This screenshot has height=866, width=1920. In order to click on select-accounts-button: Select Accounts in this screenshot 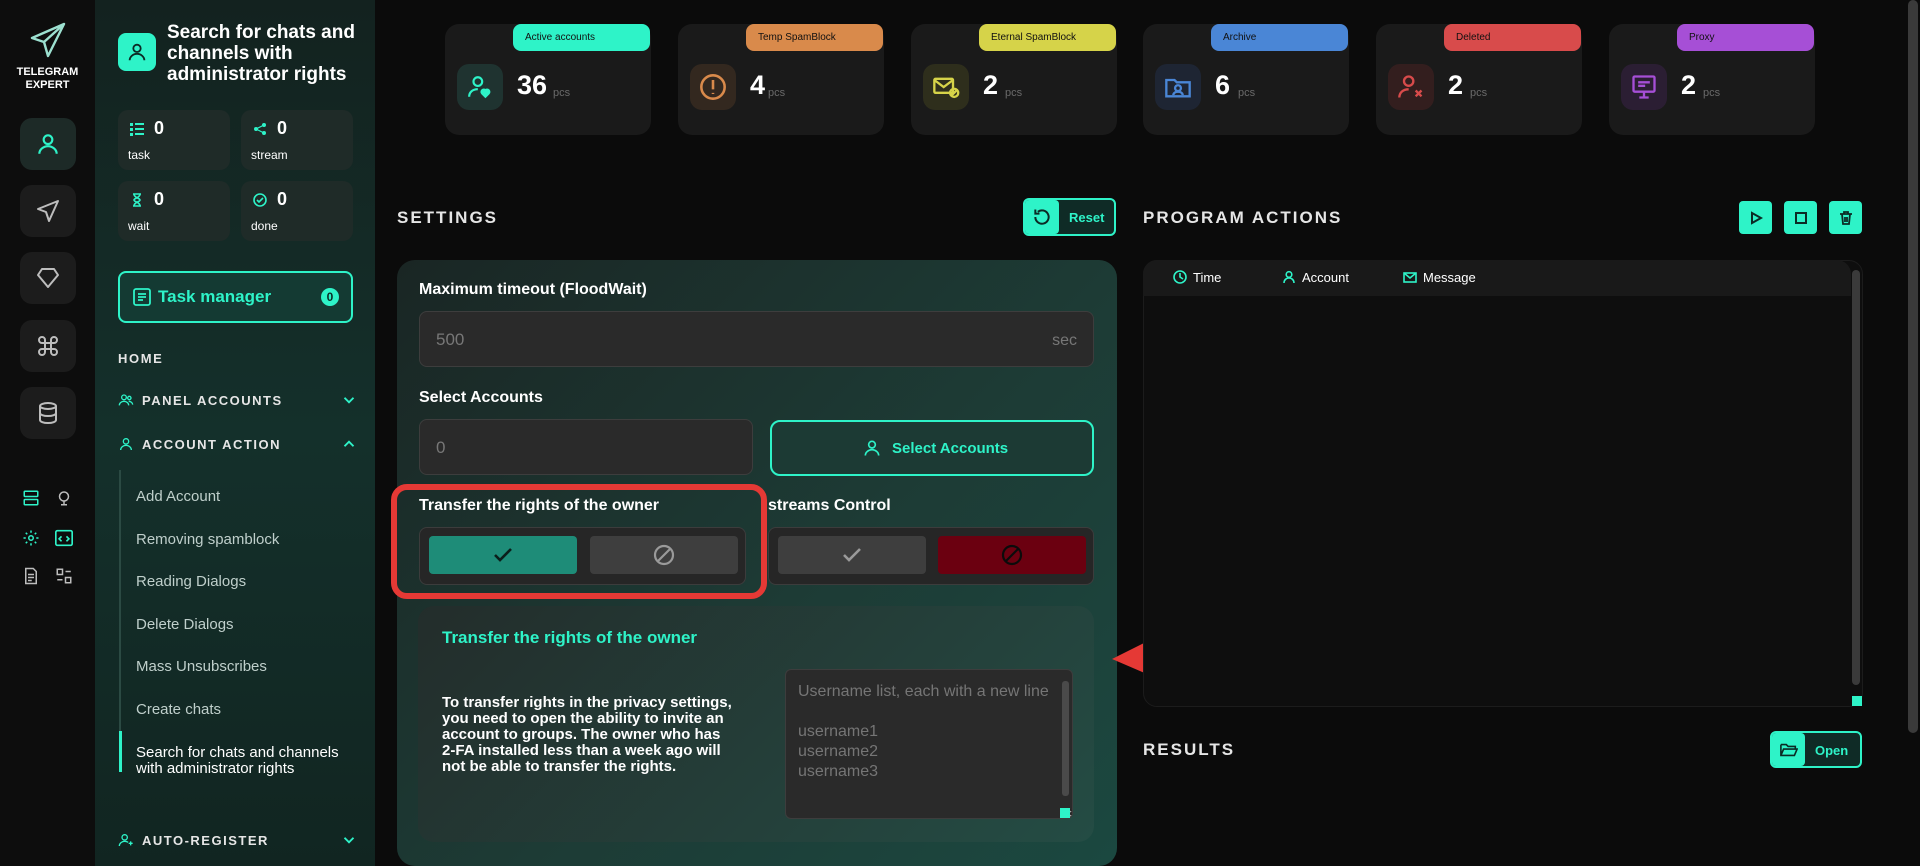, I will do `click(932, 448)`.